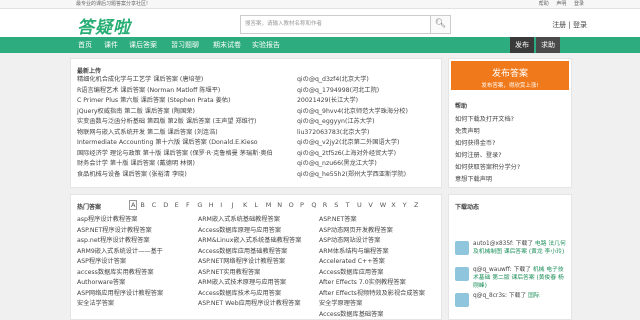 The image size is (640, 320). I want to click on letter-filter-v: V, so click(370, 205).